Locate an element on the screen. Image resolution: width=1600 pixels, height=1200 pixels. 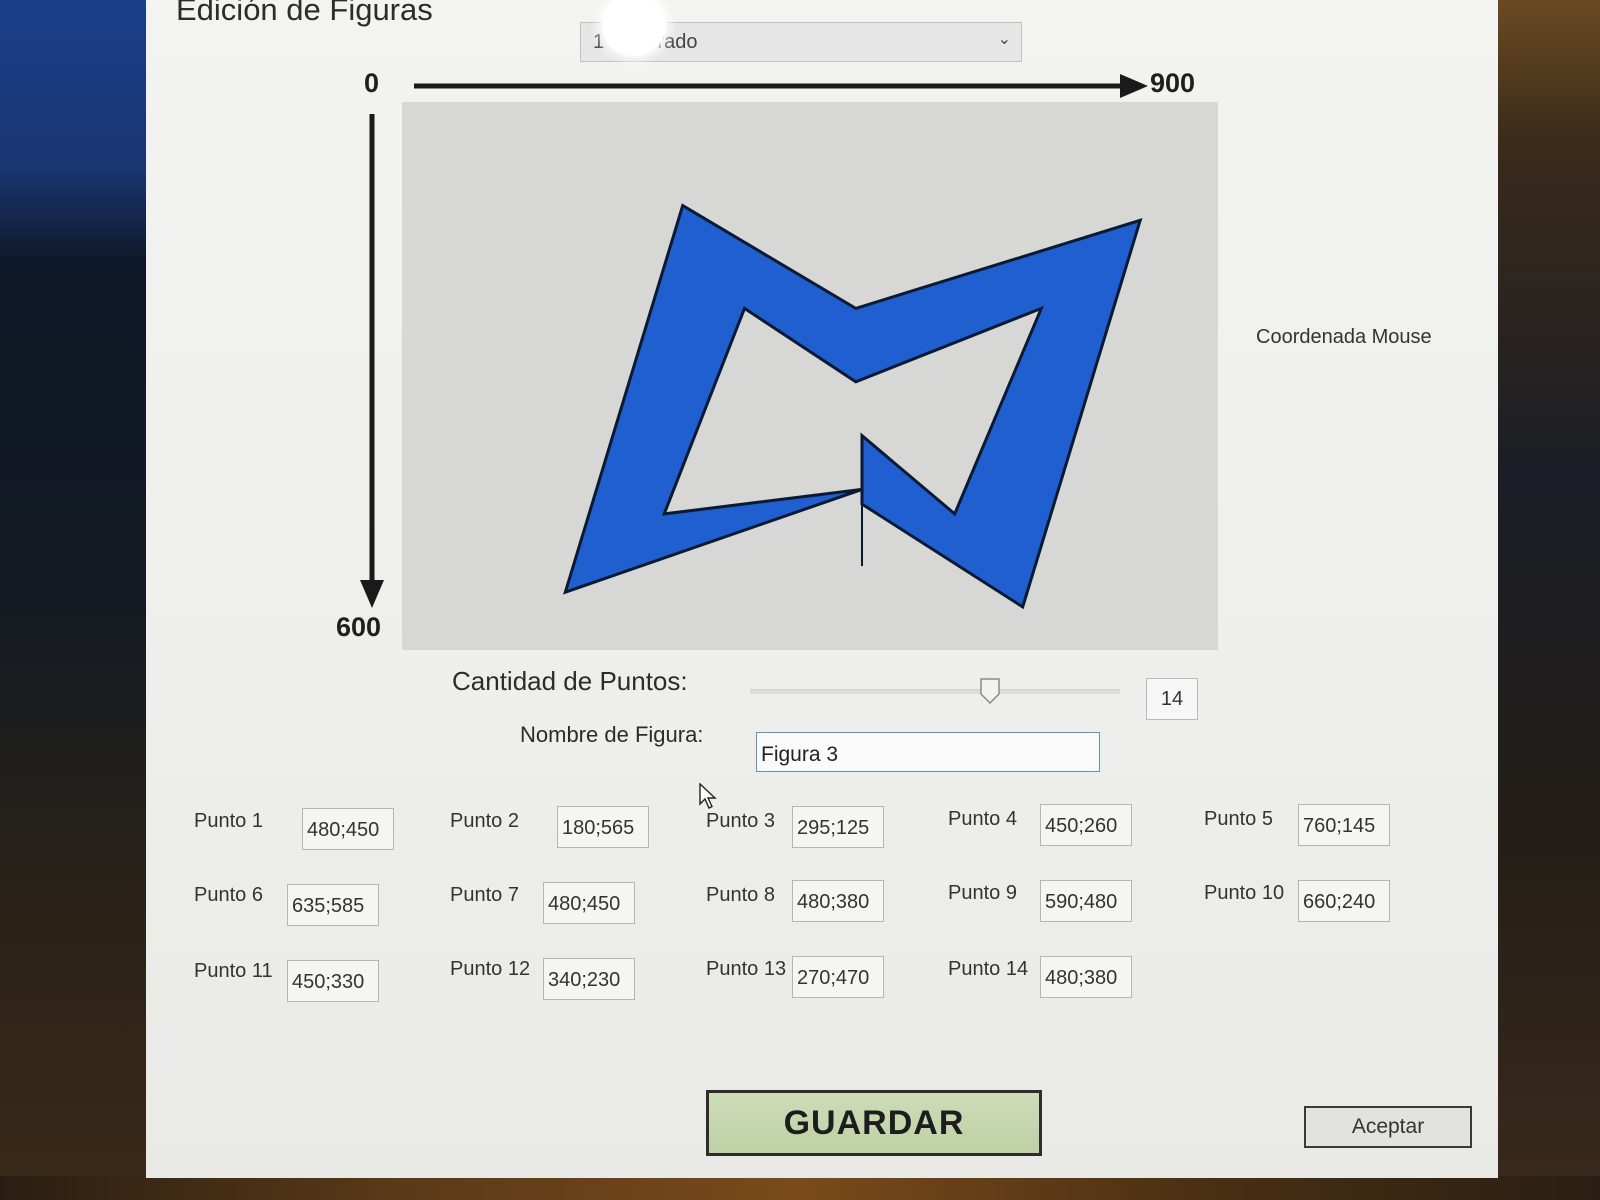
desktop-background-bottom is located at coordinates (800, 1188).